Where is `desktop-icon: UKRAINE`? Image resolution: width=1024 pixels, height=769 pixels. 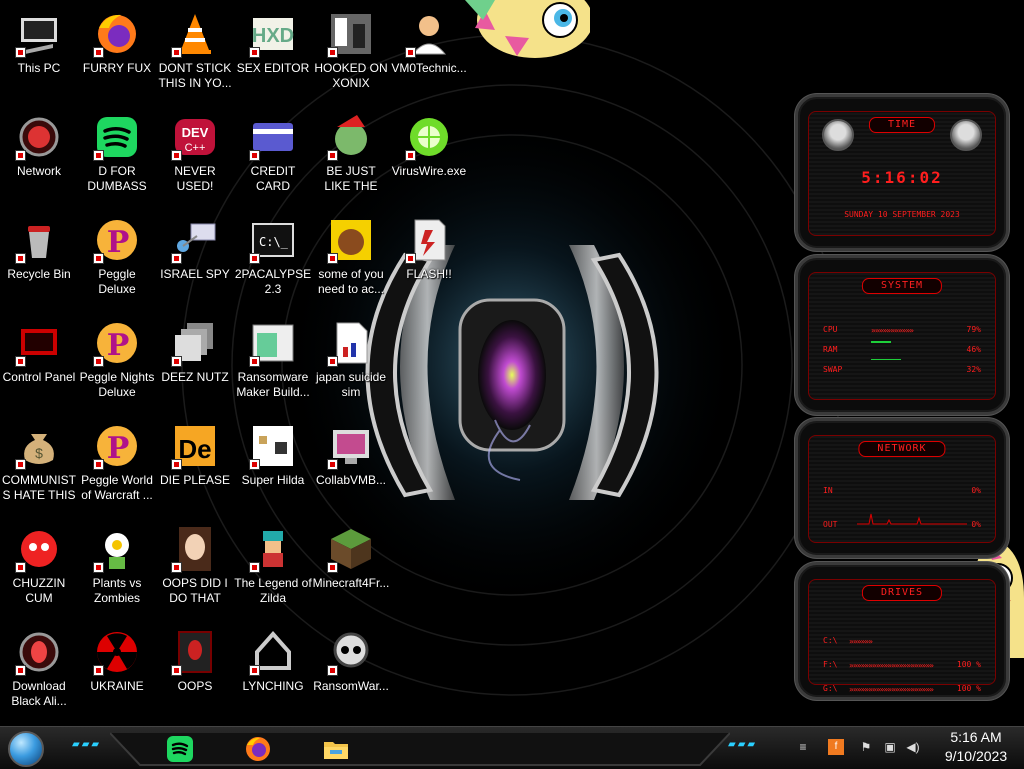 desktop-icon: UKRAINE is located at coordinates (117, 672).